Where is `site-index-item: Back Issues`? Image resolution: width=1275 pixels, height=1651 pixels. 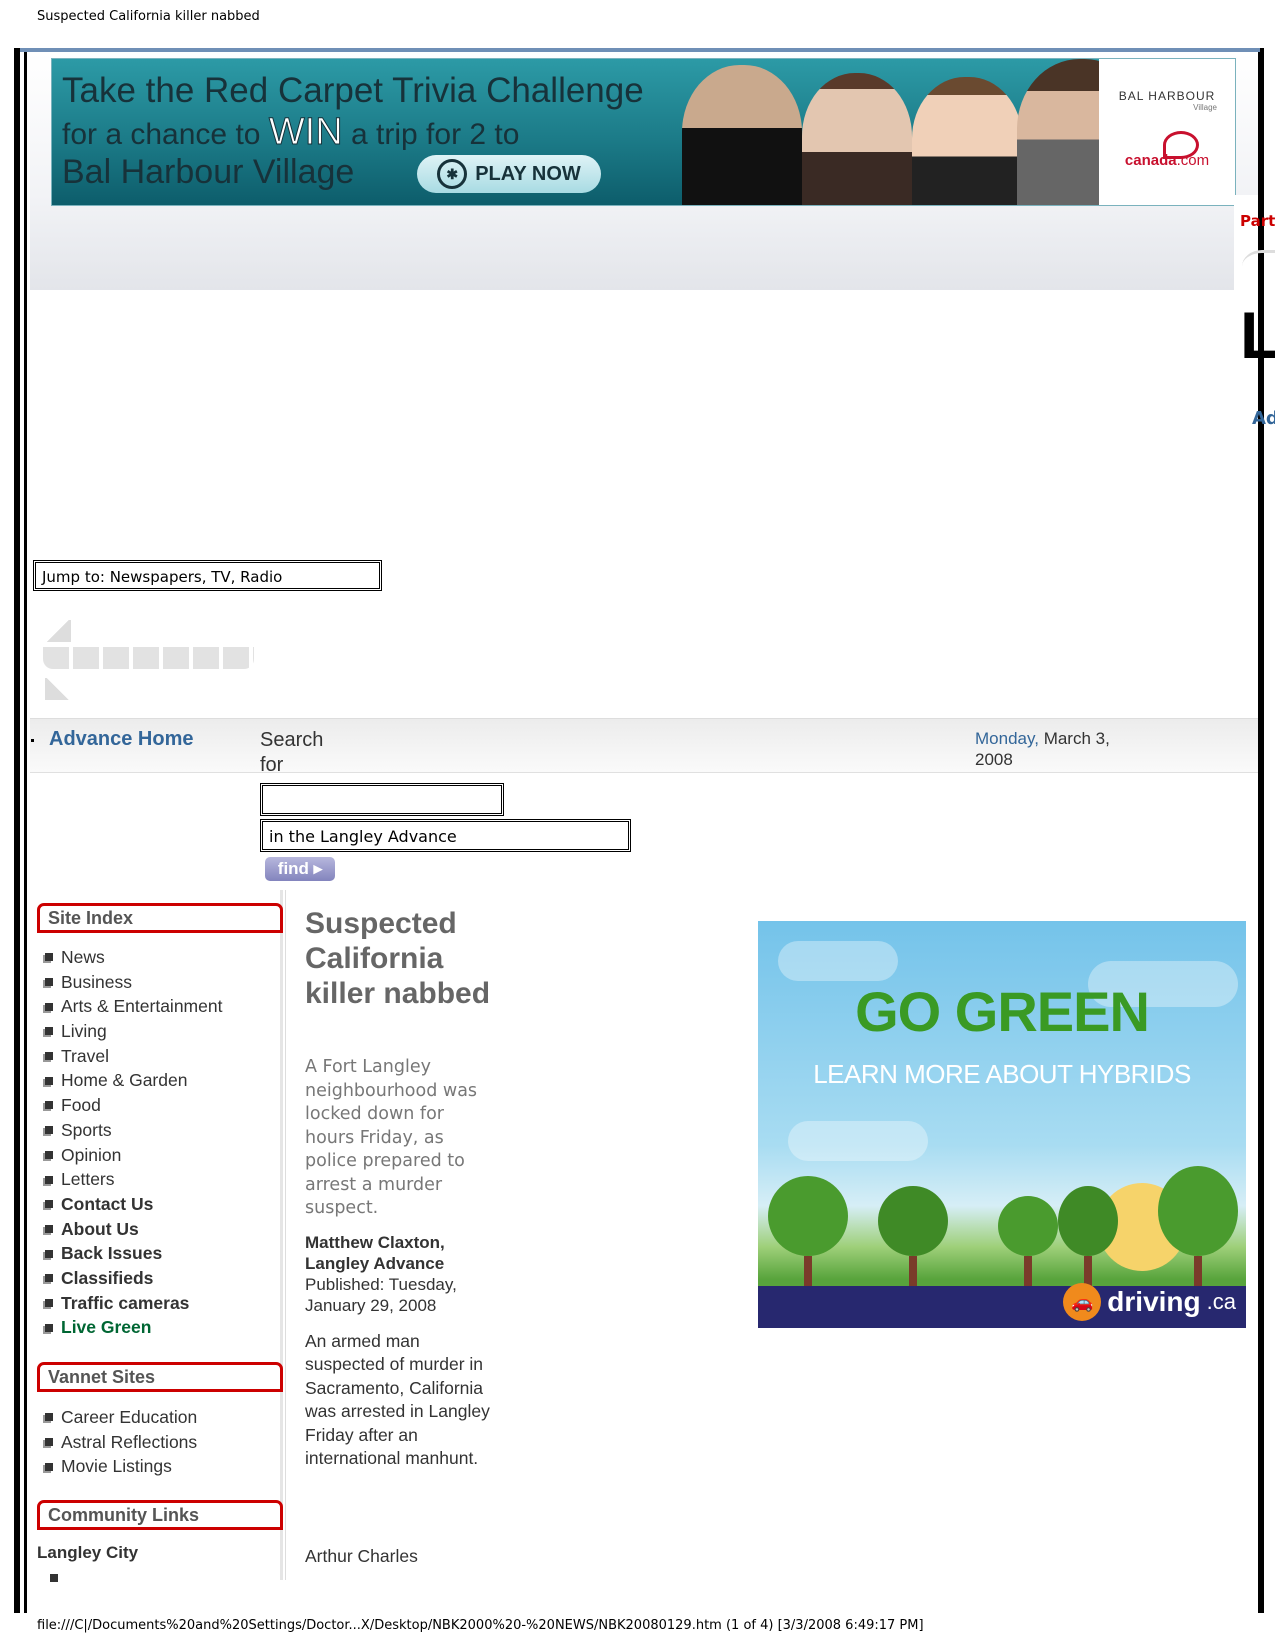 site-index-item: Back Issues is located at coordinates (133, 1253).